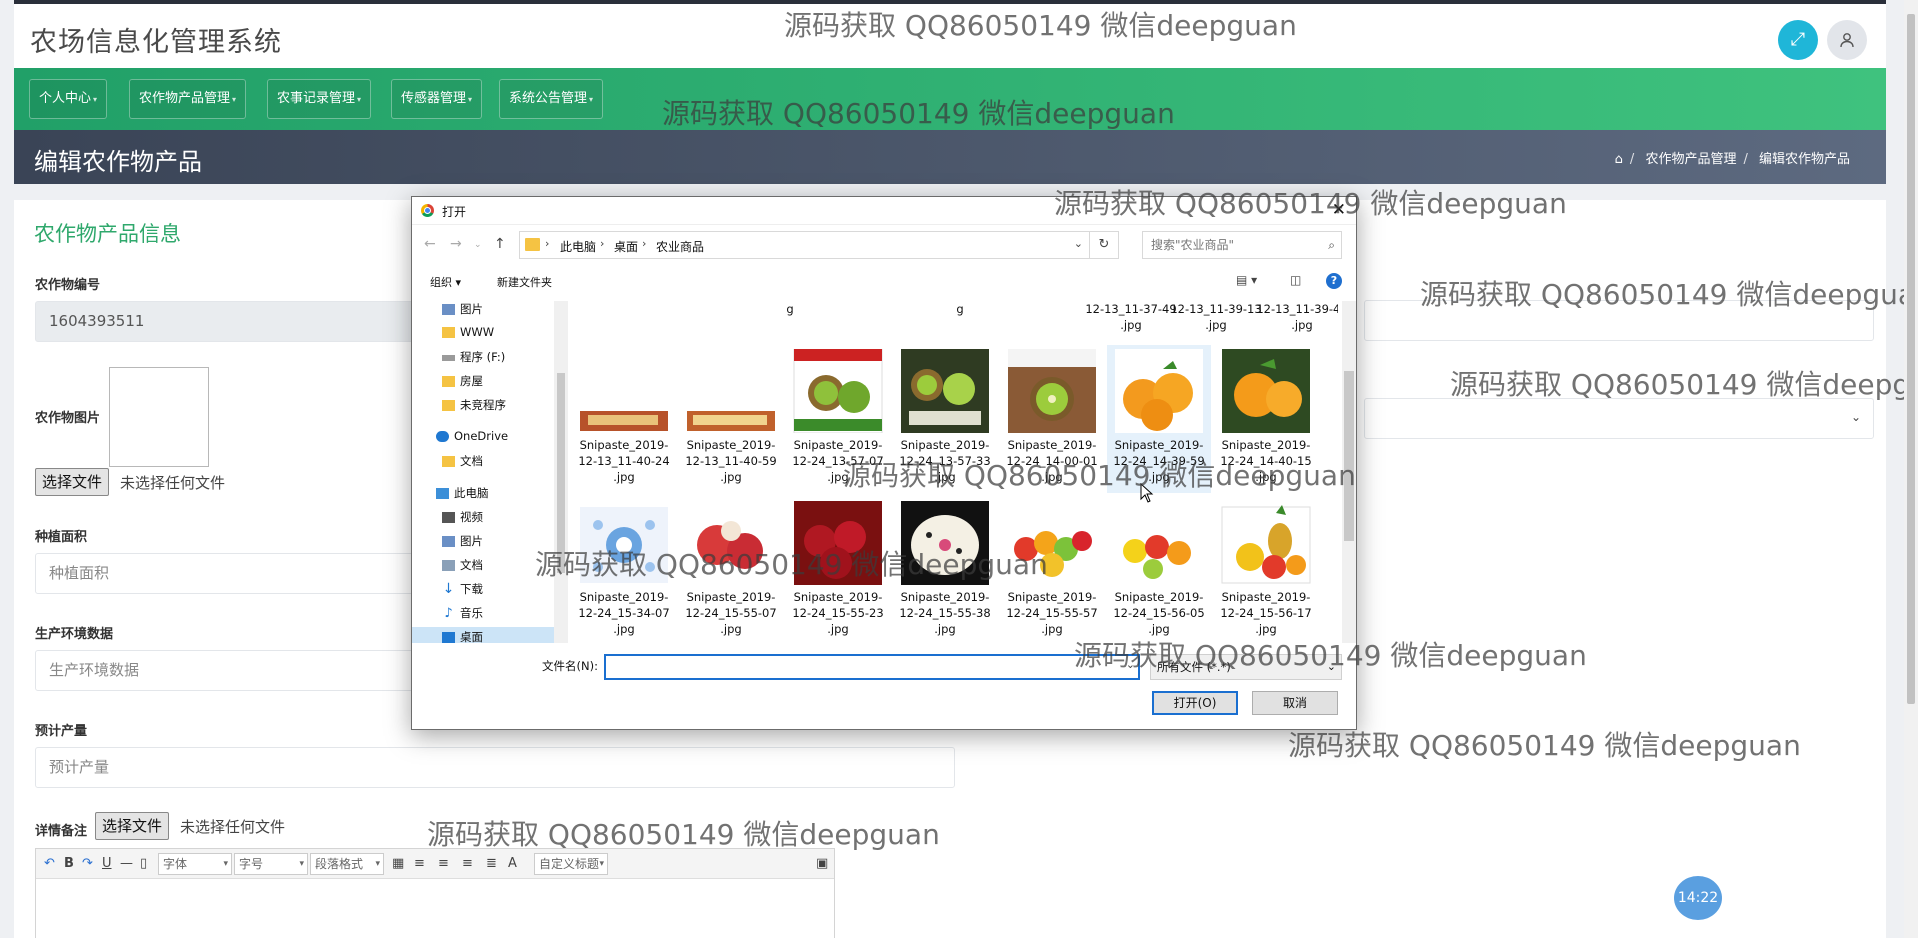 The height and width of the screenshot is (938, 1918). I want to click on tree-item-this-pc: 此电脑, so click(462, 493).